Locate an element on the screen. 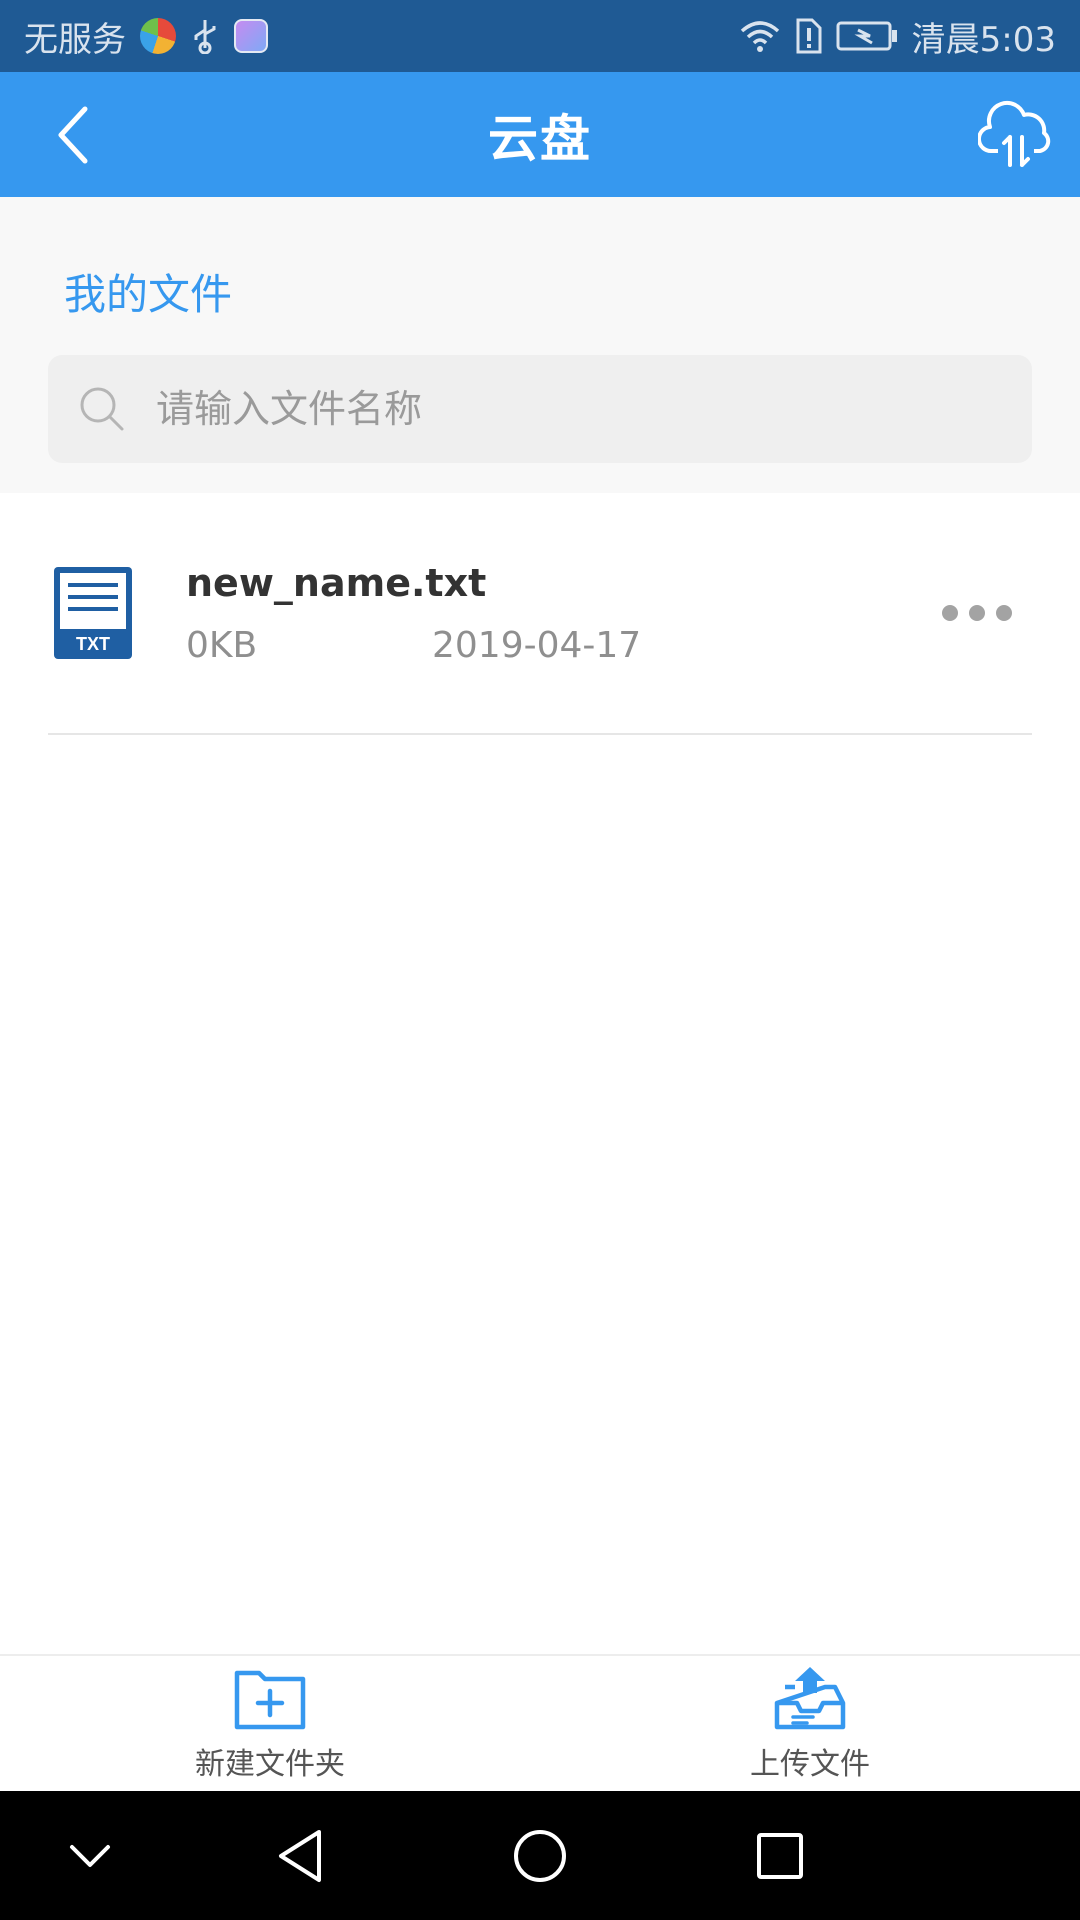 This screenshot has height=1920, width=1080. sim-alert-icon is located at coordinates (808, 36).